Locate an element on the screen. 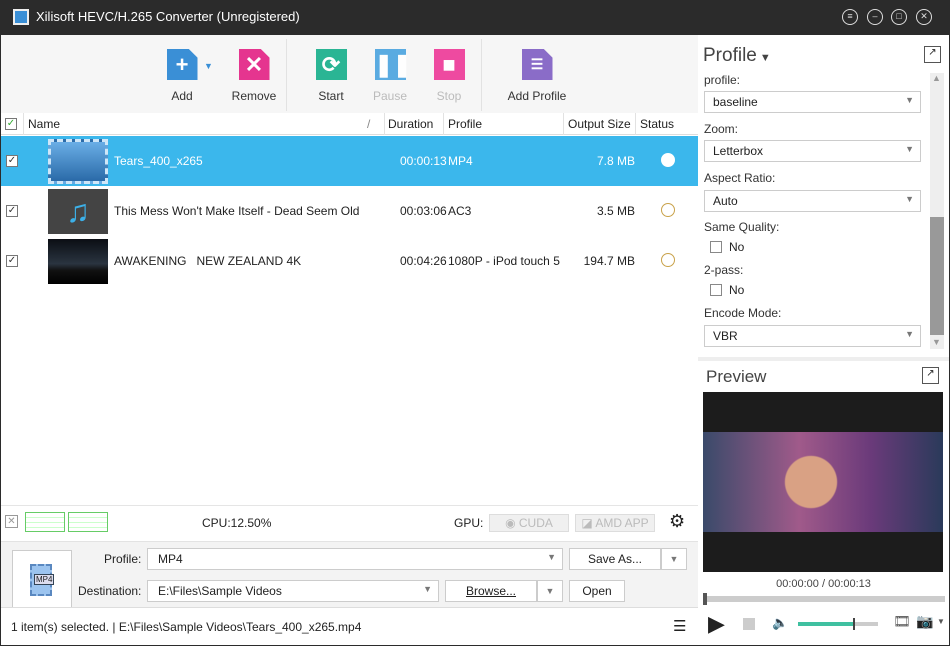 Image resolution: width=950 pixels, height=646 pixels. volume-slider is located at coordinates (838, 624).